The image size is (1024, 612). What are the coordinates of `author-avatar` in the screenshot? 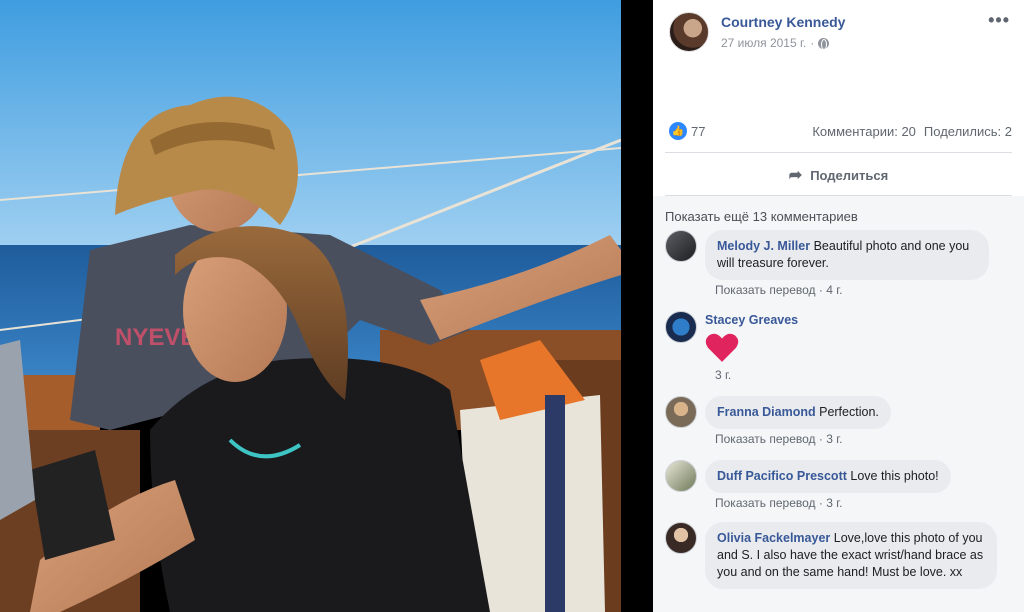 It's located at (689, 32).